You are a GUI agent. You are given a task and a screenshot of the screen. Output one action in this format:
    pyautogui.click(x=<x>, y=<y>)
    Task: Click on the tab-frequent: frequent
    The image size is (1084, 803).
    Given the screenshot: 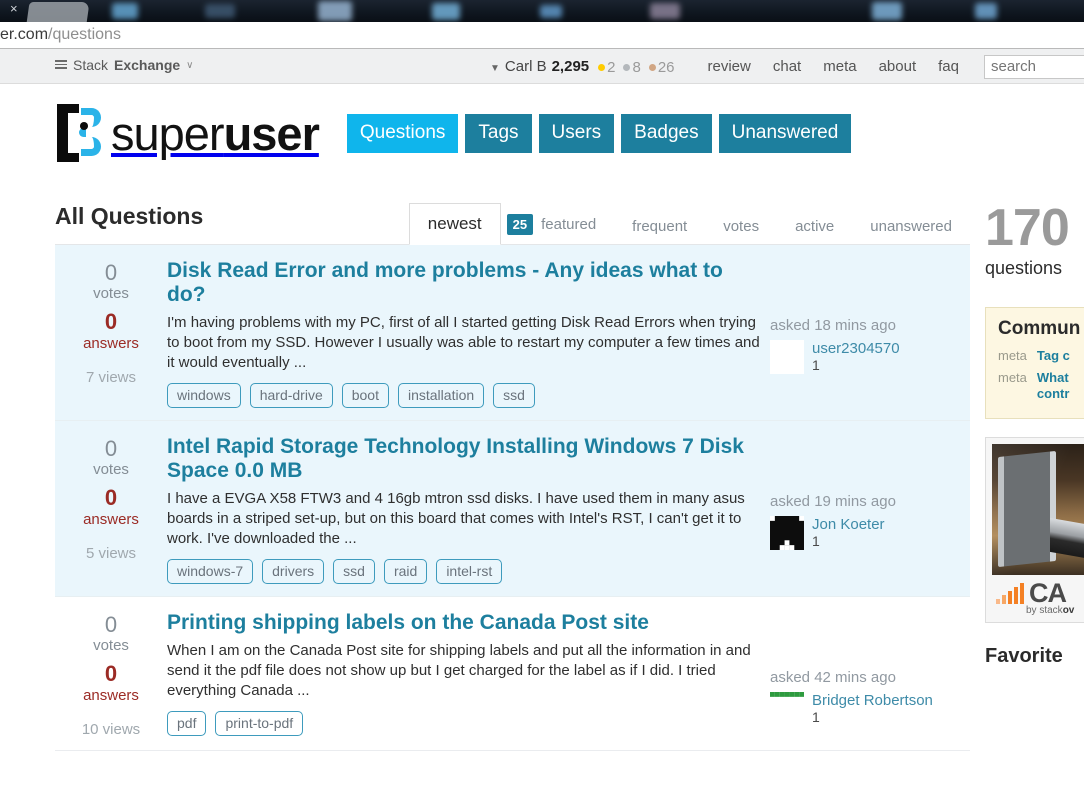 What is the action you would take?
    pyautogui.click(x=659, y=227)
    